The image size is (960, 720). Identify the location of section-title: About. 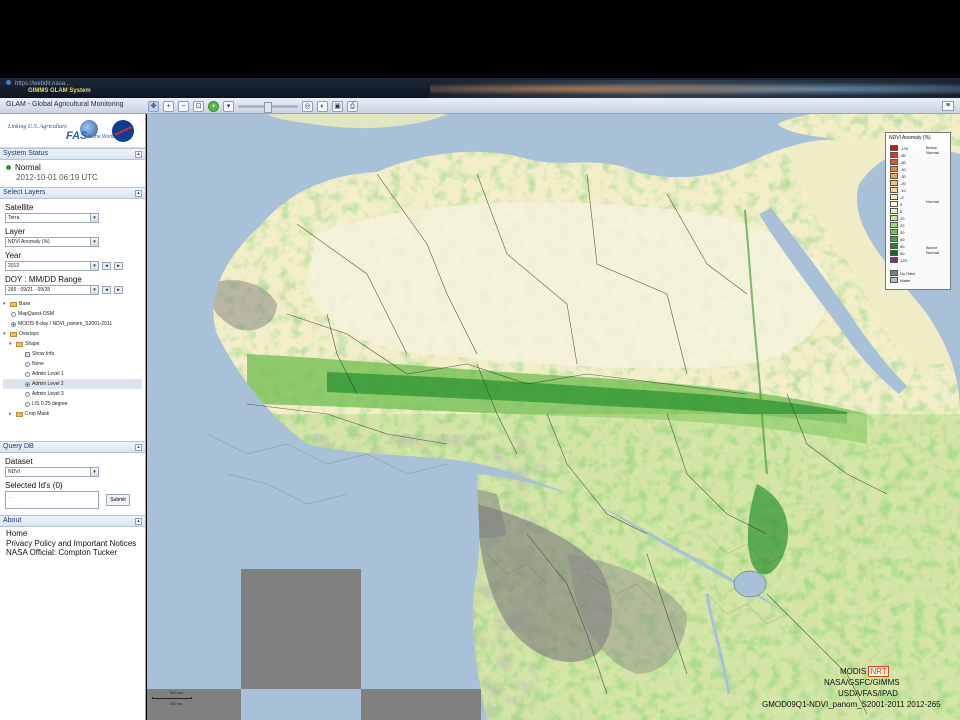
(12, 520).